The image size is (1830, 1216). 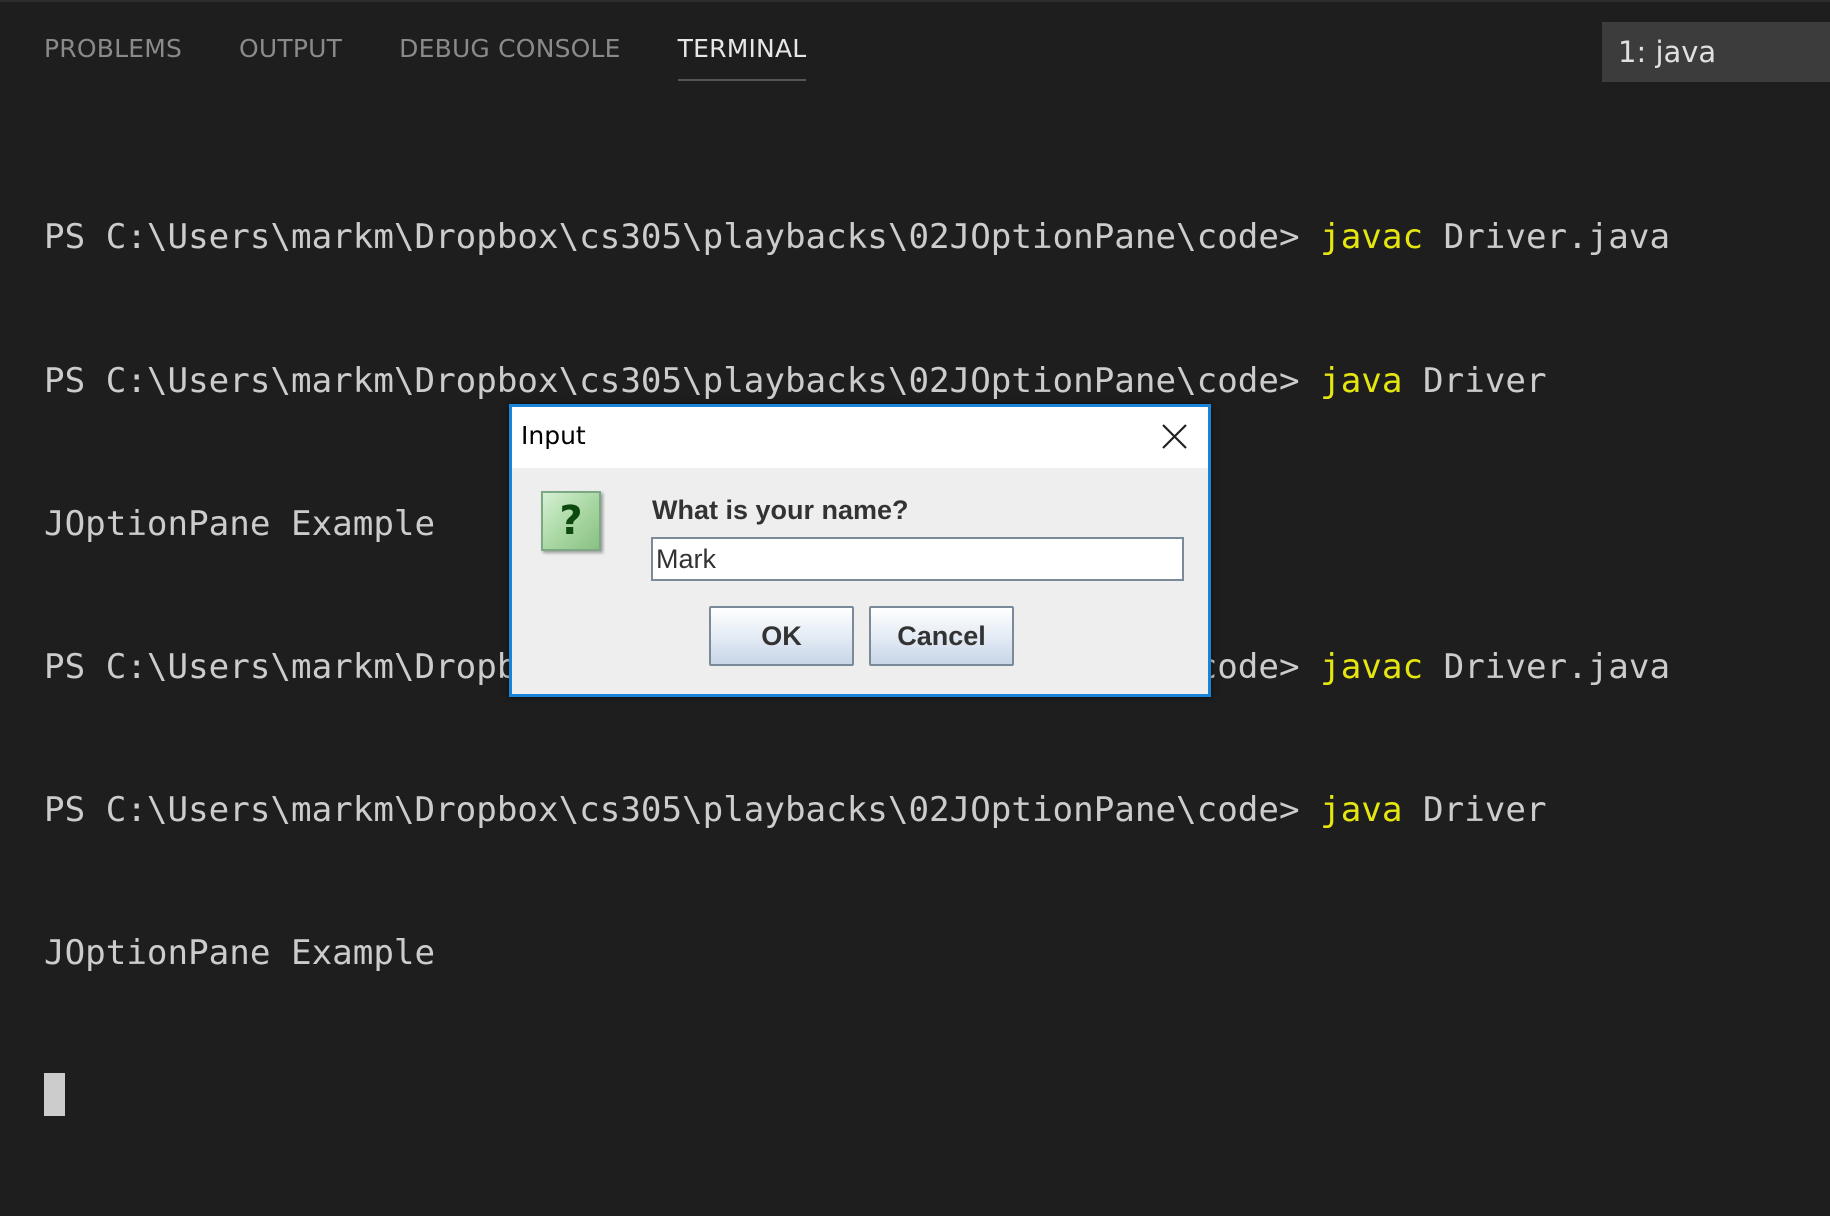 I want to click on input-dialog: Input ? What is your name? OK Cancel, so click(x=860, y=550).